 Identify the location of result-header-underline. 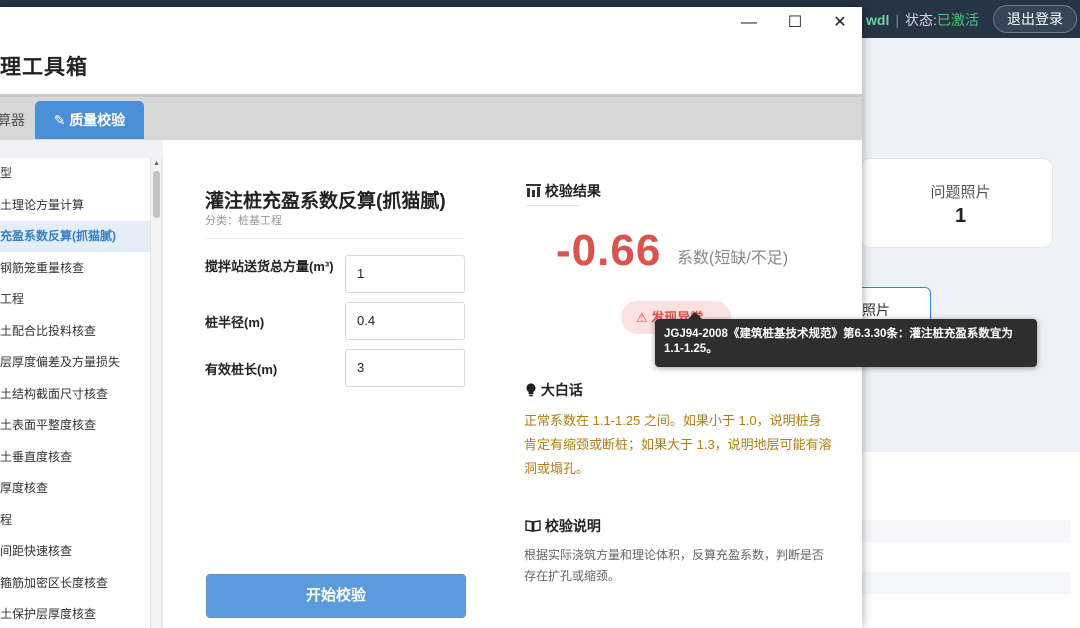
(553, 205).